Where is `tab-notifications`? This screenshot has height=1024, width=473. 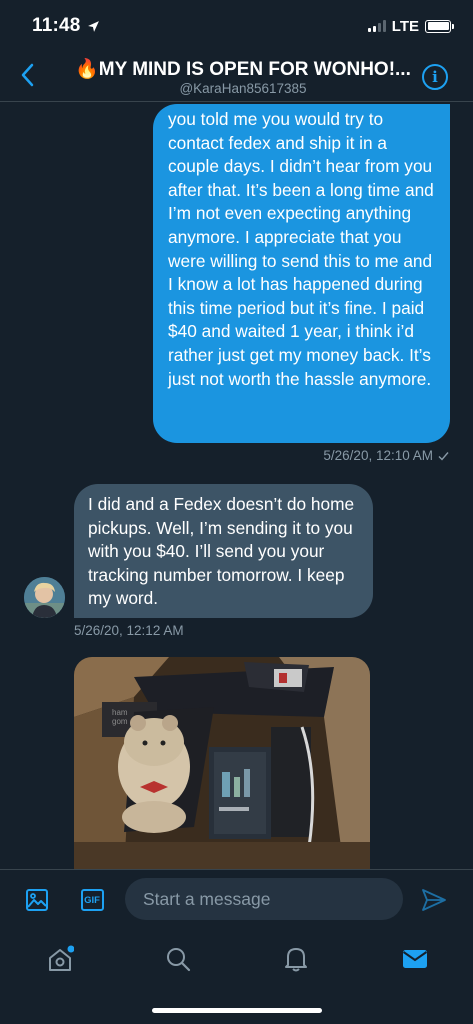
tab-notifications is located at coordinates (296, 959).